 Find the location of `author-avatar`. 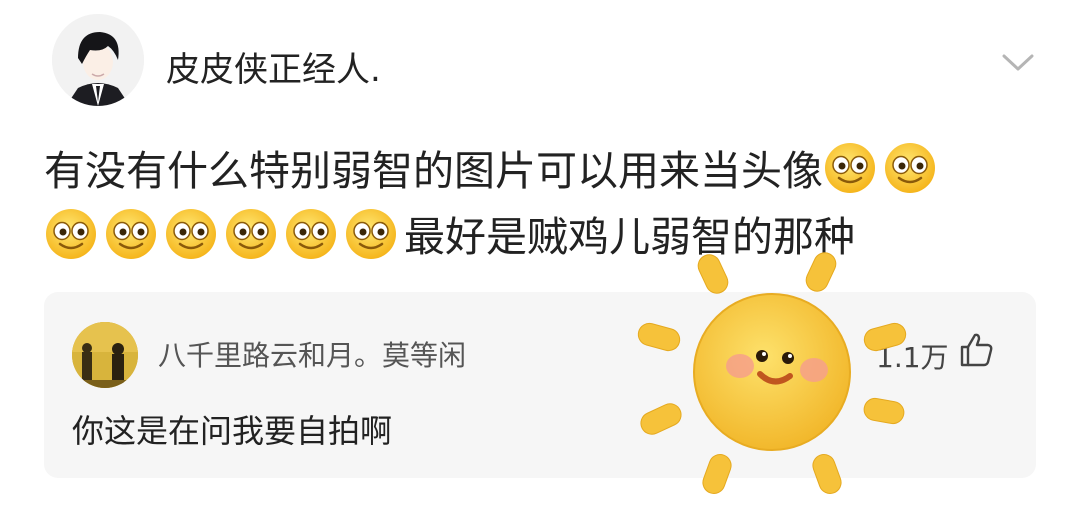

author-avatar is located at coordinates (98, 60).